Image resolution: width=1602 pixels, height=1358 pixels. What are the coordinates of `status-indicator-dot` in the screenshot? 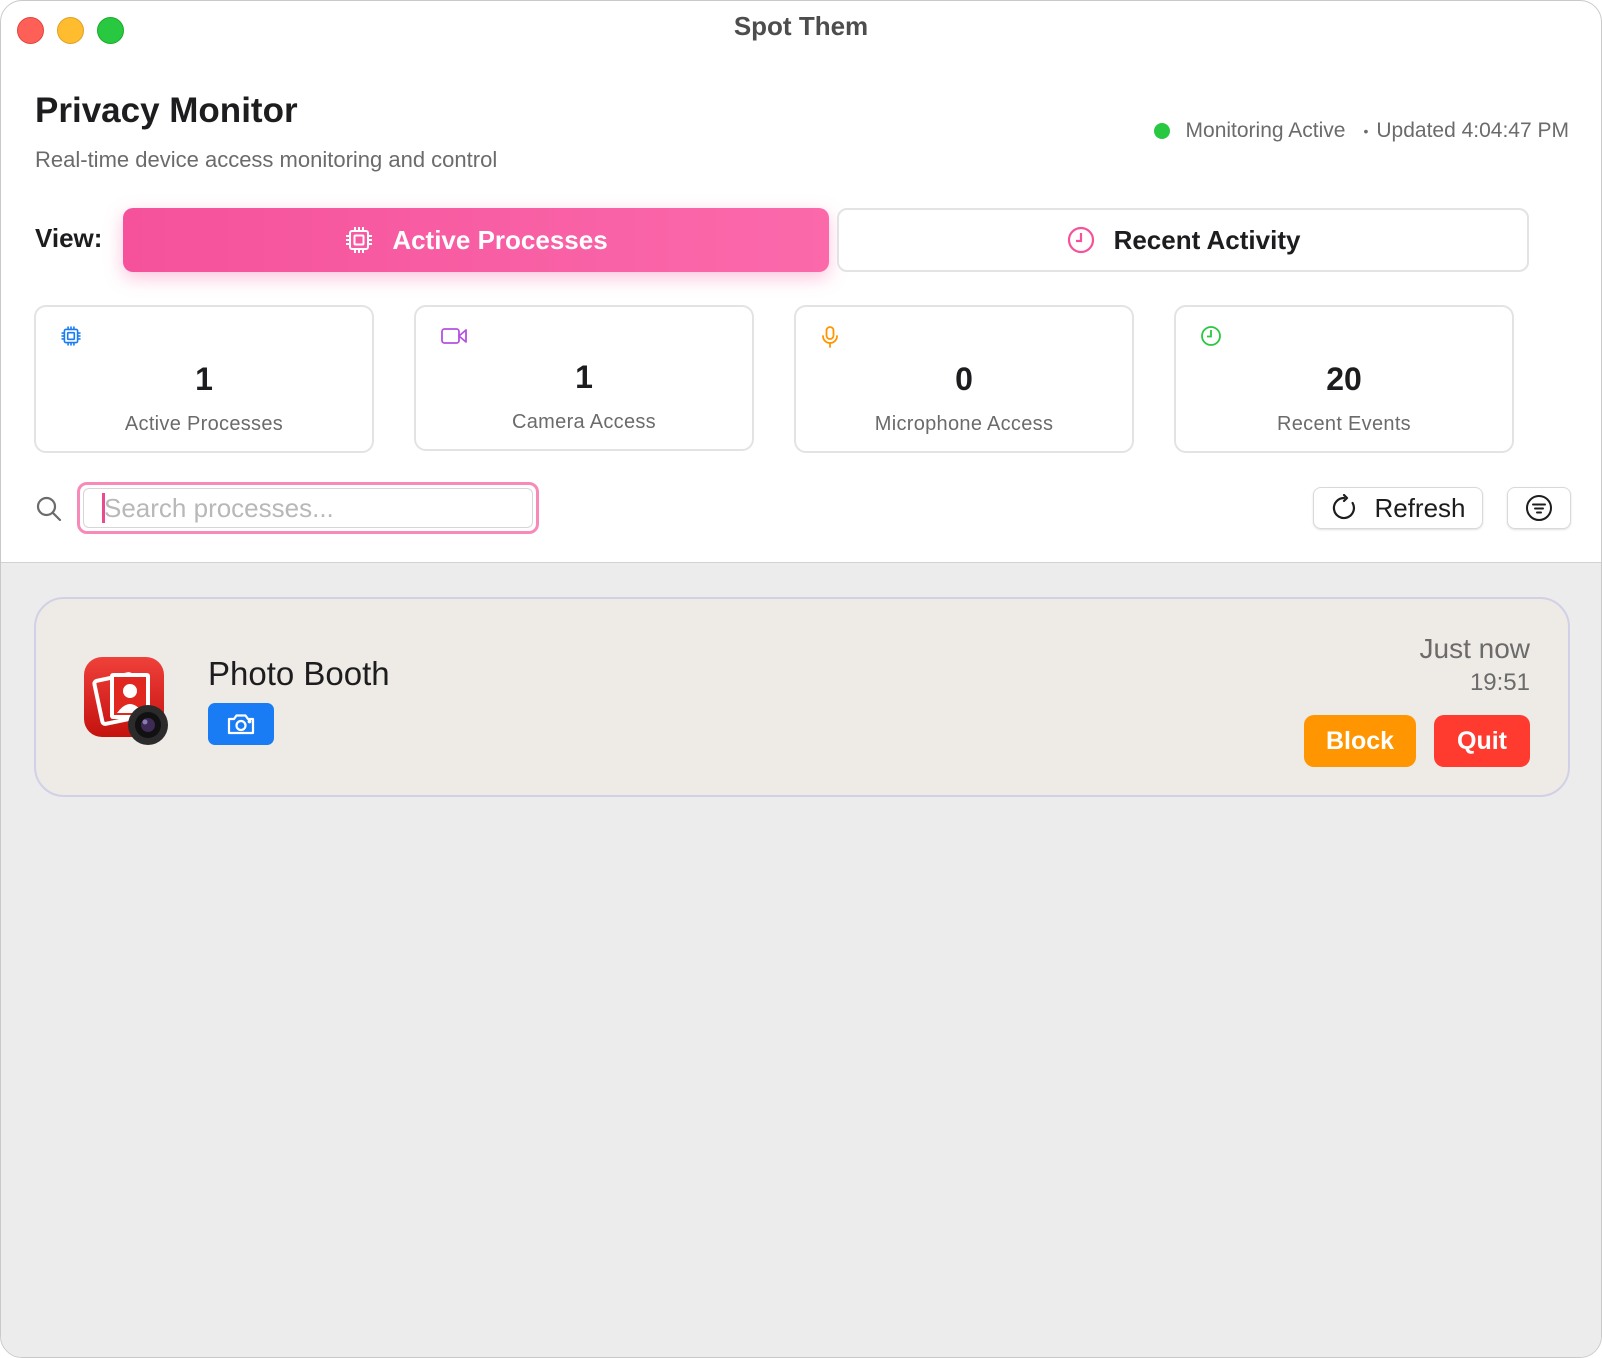 It's located at (1161, 131).